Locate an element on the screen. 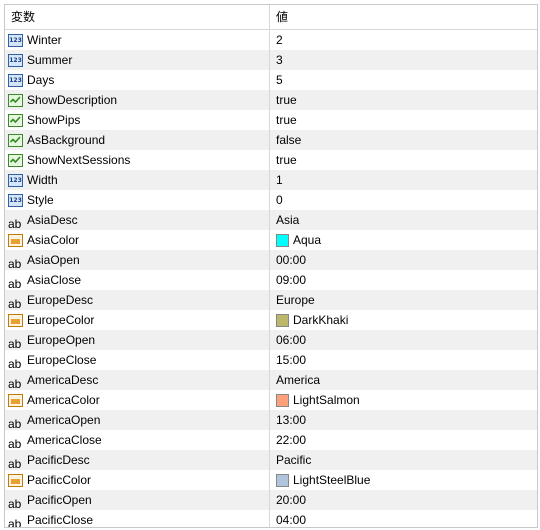 The width and height of the screenshot is (540, 530). variable-value: 5 is located at coordinates (279, 80).